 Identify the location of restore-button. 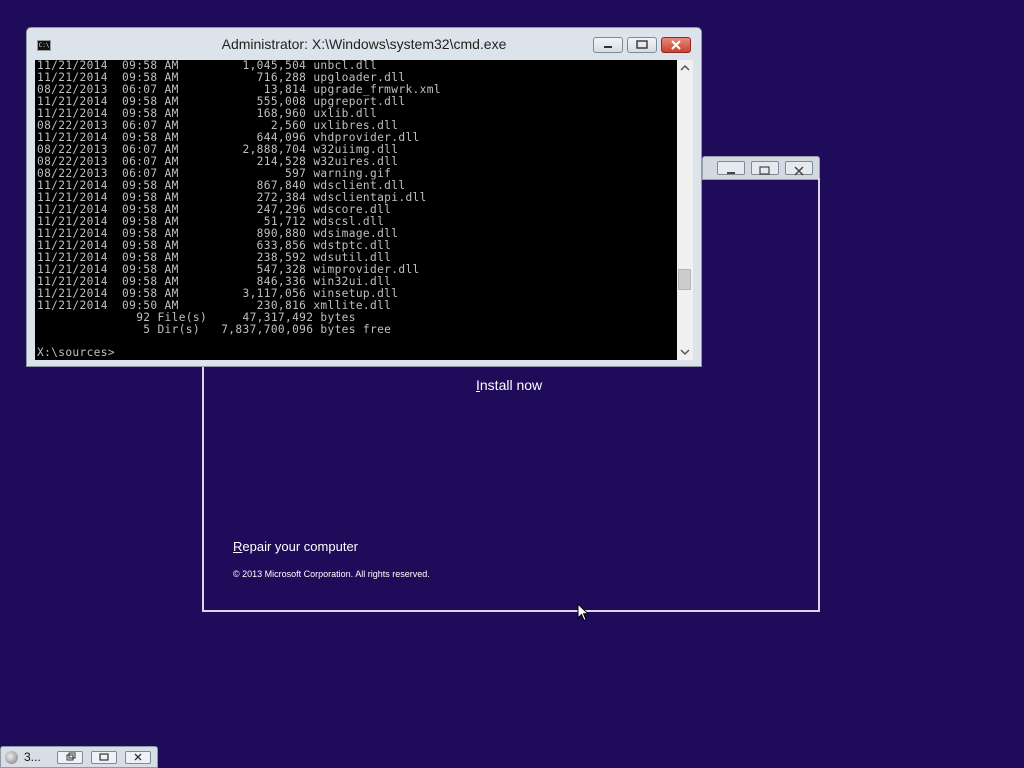
(642, 45).